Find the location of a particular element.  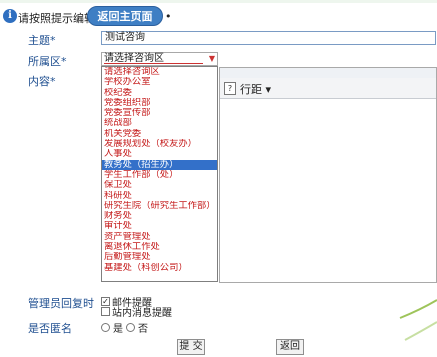

anonymous-yes-label: 是 is located at coordinates (118, 329).